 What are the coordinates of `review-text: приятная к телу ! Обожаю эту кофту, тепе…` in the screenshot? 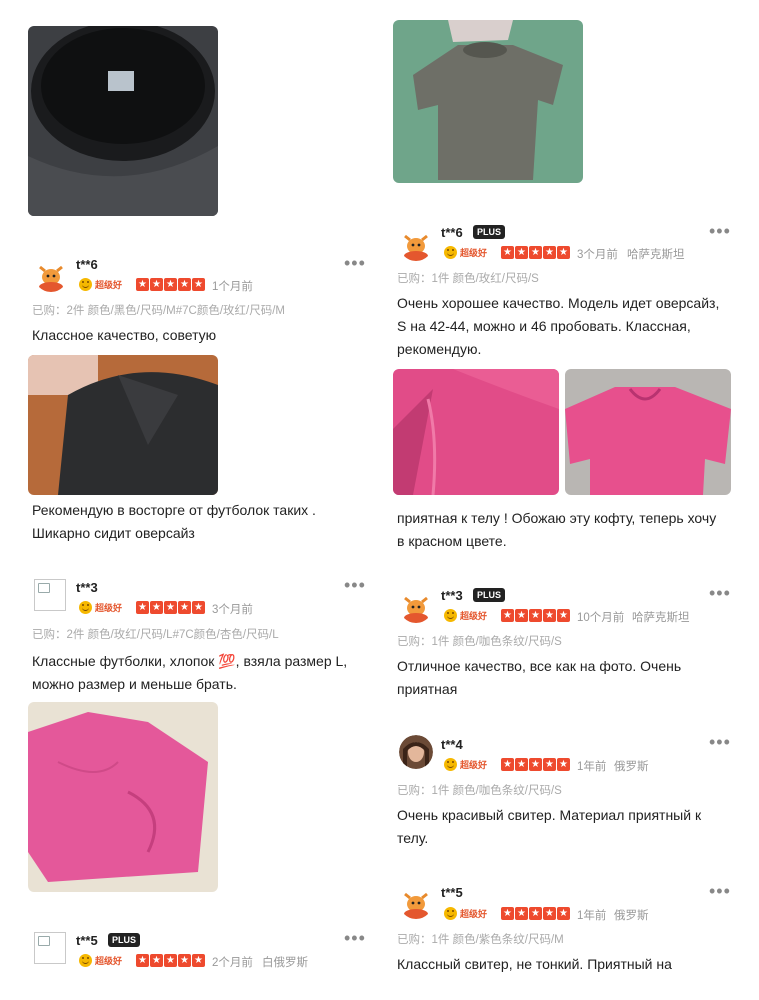 It's located at (557, 518).